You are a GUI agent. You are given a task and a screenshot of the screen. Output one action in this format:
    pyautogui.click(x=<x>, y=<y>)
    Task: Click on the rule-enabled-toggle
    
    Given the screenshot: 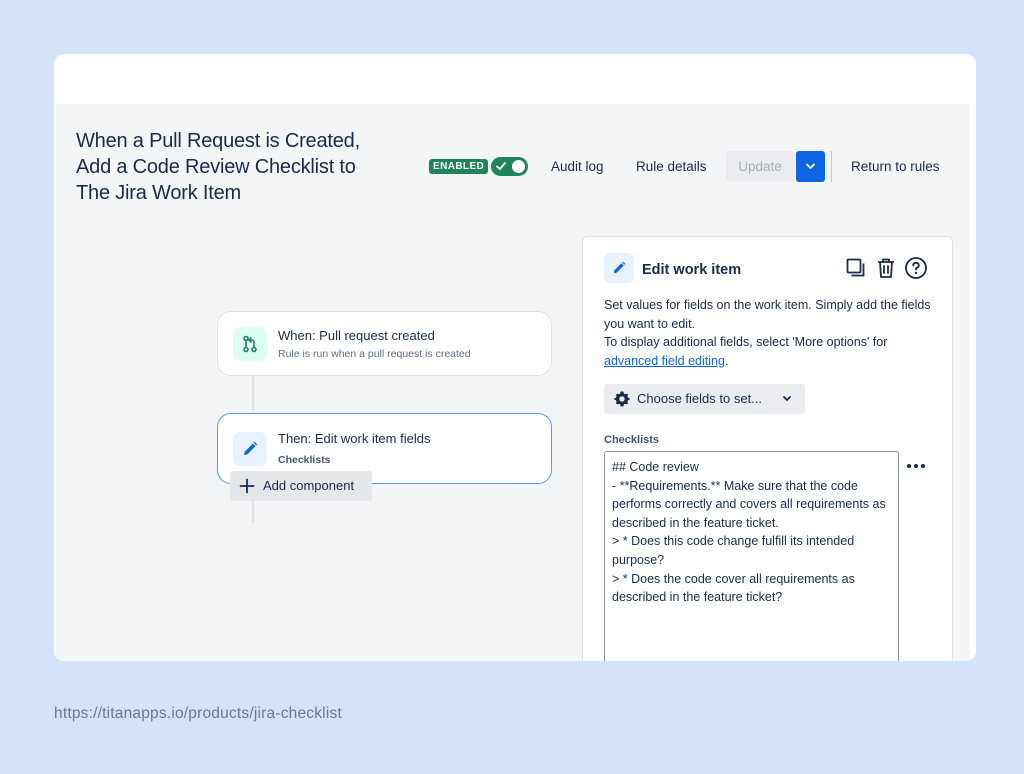 What is the action you would take?
    pyautogui.click(x=509, y=166)
    